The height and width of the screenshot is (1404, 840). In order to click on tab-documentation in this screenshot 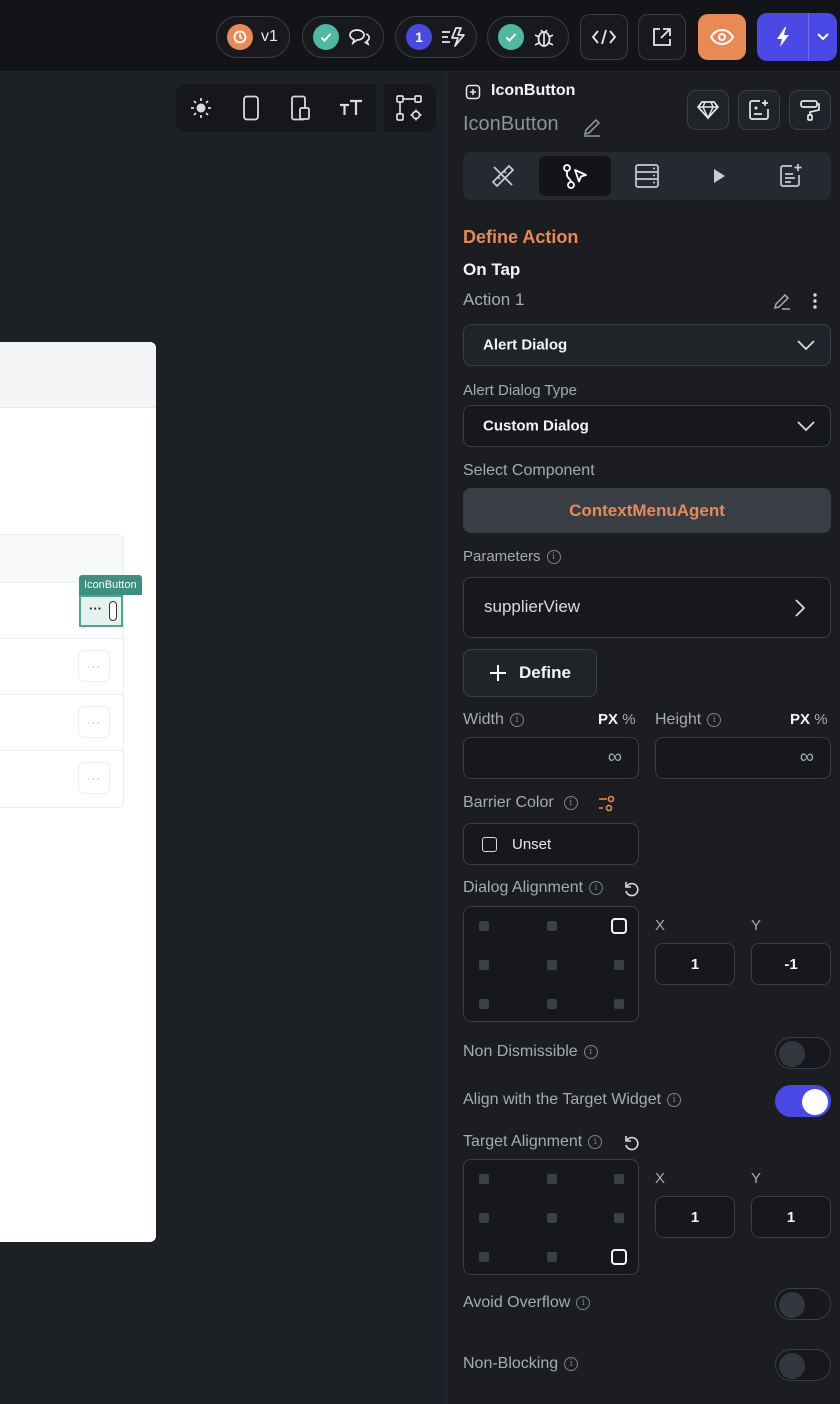, I will do `click(791, 176)`.